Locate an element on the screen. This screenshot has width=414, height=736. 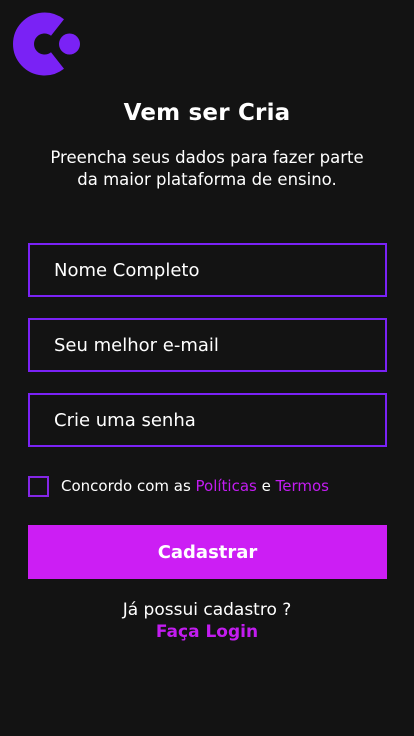
terms-agreement-text: Concordo com as Políticas e Termos is located at coordinates (195, 486).